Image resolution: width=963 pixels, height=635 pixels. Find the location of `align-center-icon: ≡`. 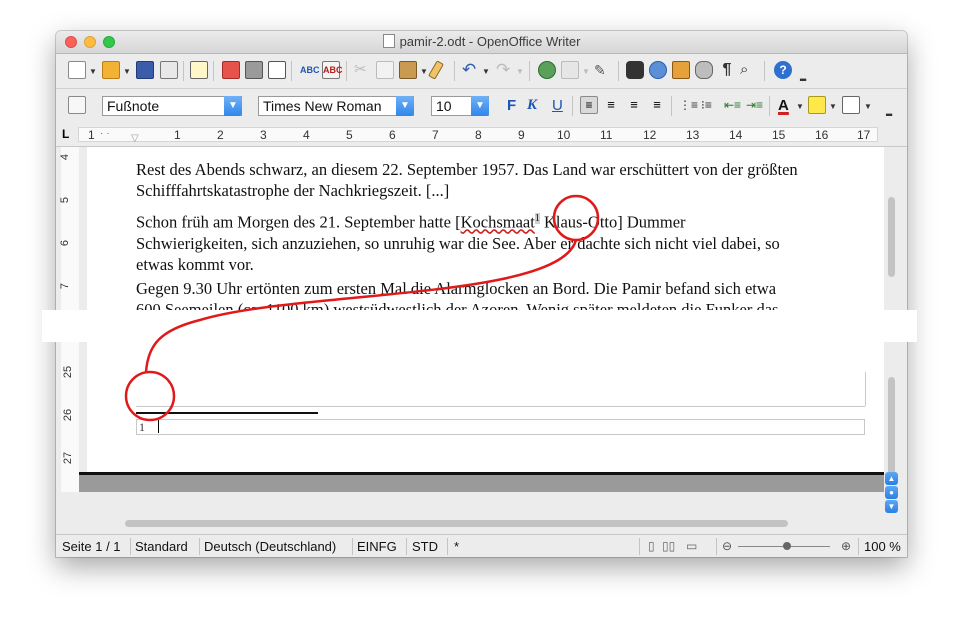

align-center-icon: ≡ is located at coordinates (611, 105).